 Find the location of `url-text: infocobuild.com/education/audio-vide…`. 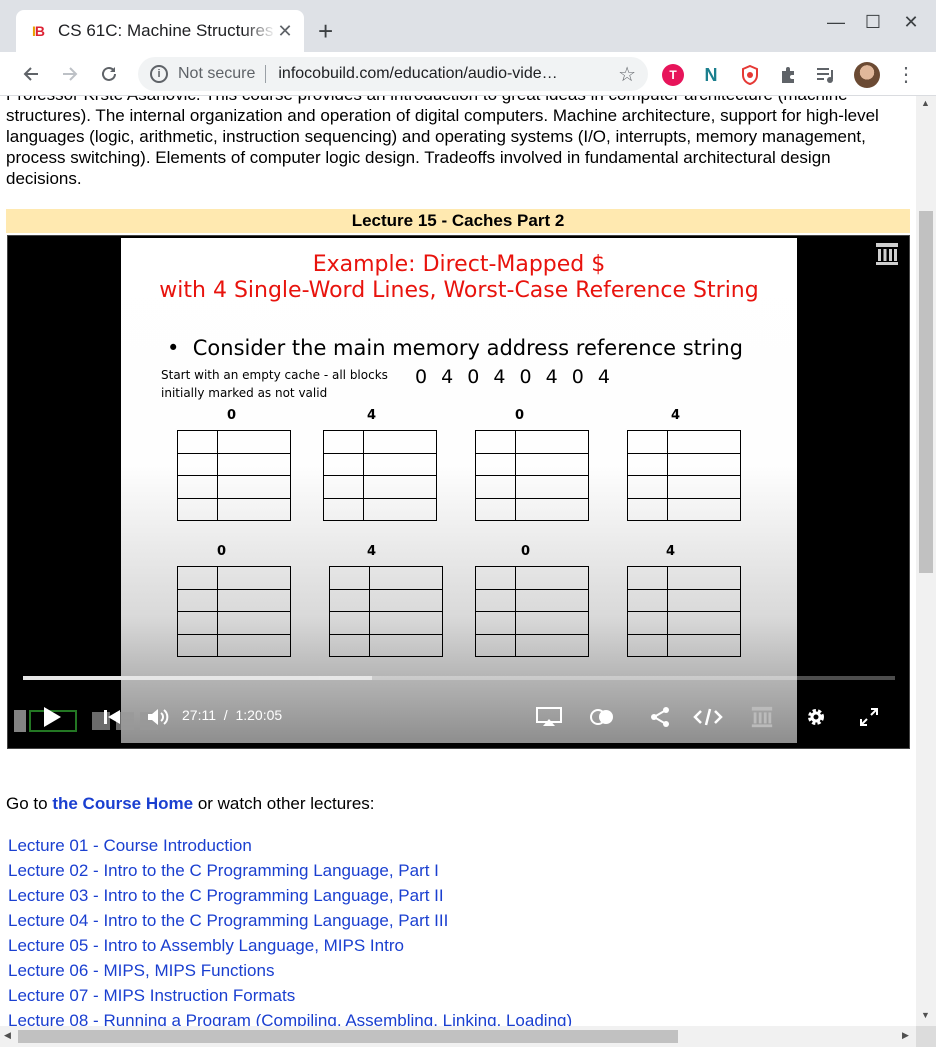

url-text: infocobuild.com/education/audio-vide… is located at coordinates (438, 74).